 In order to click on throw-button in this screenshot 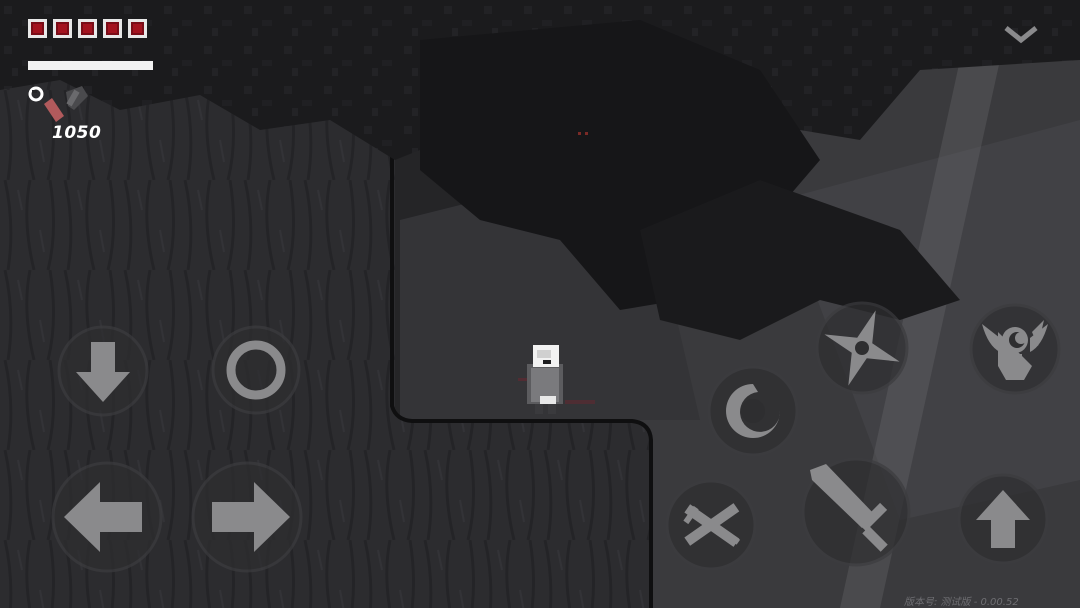, I will do `click(862, 348)`.